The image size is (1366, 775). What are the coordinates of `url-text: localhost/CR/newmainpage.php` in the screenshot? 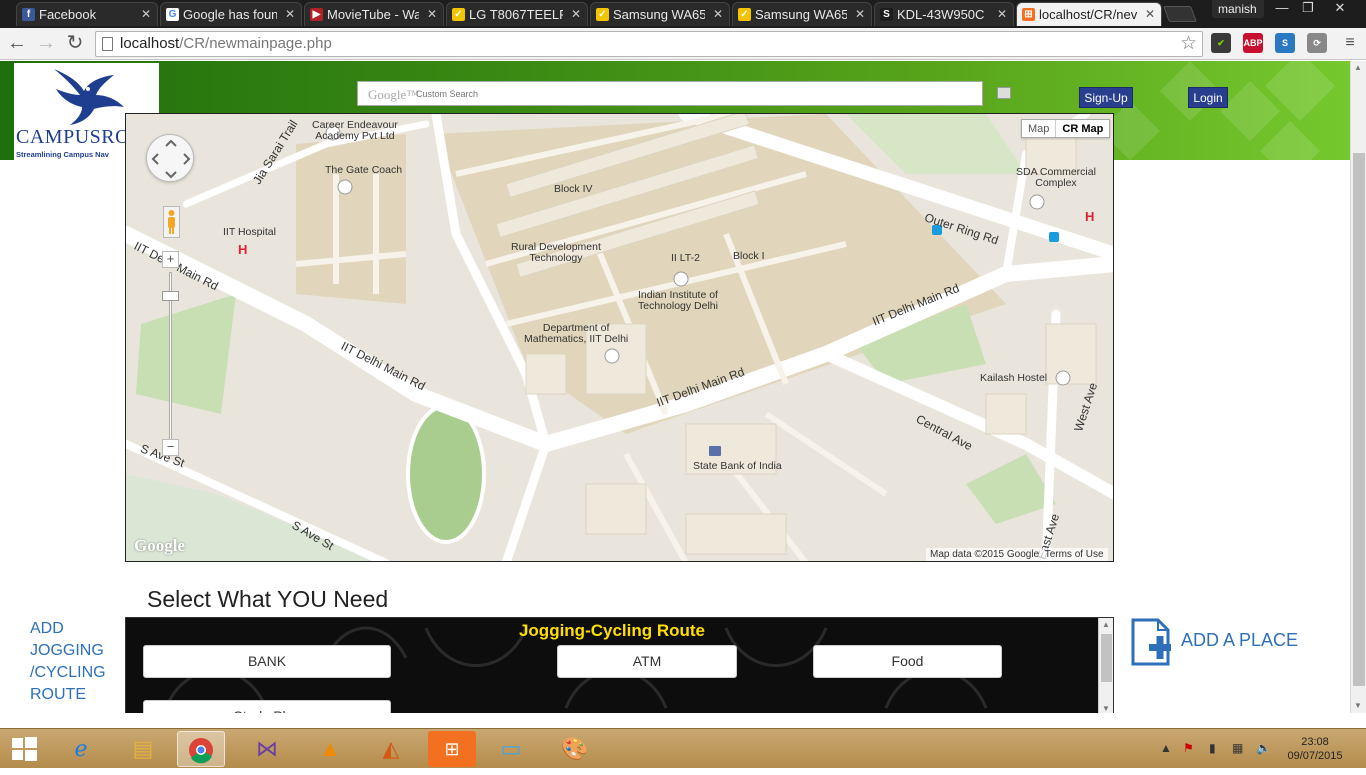 It's located at (226, 43).